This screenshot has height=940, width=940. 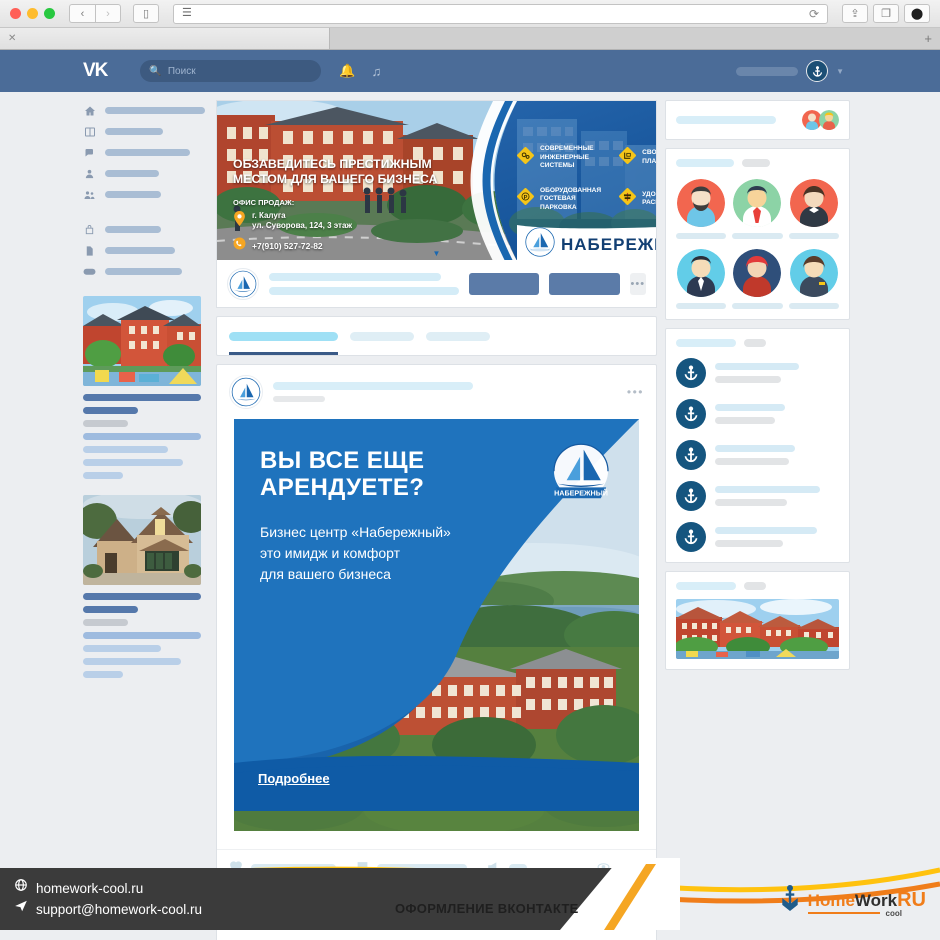 What do you see at coordinates (110, 609) in the screenshot?
I see `placeholder-line` at bounding box center [110, 609].